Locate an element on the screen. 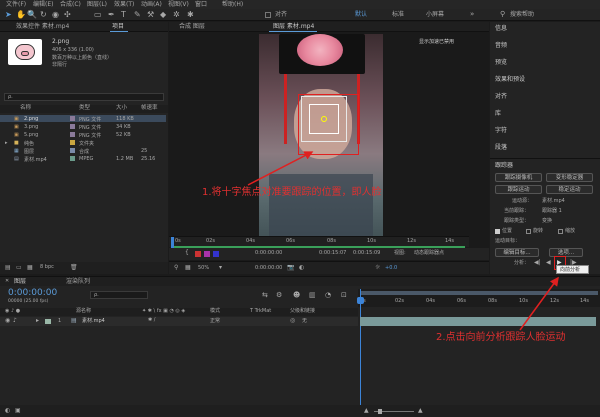  arrow-to-analyze is located at coordinates (539, 303).